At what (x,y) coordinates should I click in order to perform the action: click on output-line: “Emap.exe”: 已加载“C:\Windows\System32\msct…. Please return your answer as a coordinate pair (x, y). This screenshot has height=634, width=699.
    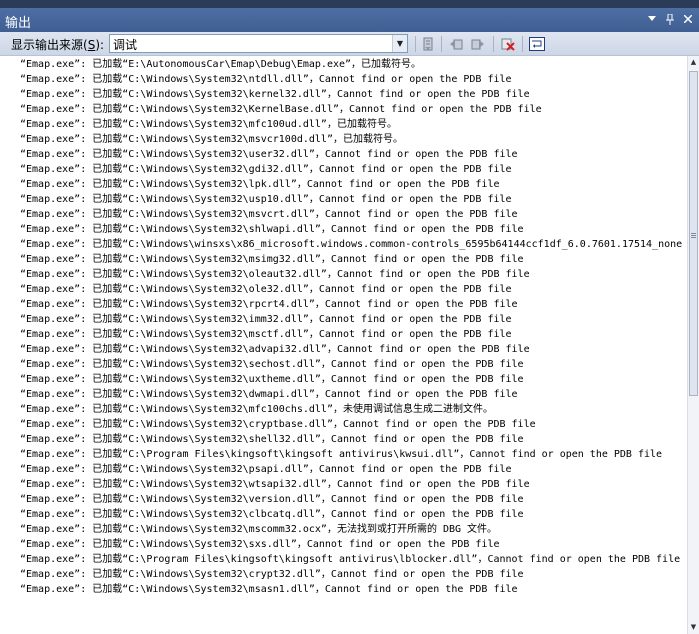
    Looking at the image, I should click on (266, 334).